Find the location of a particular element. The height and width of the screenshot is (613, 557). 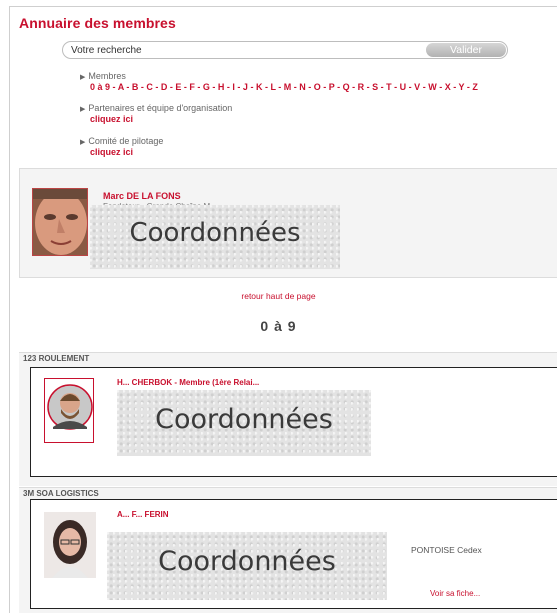

committee-directory: ▶ Comité de pilotage cliquez ici is located at coordinates (121, 146).